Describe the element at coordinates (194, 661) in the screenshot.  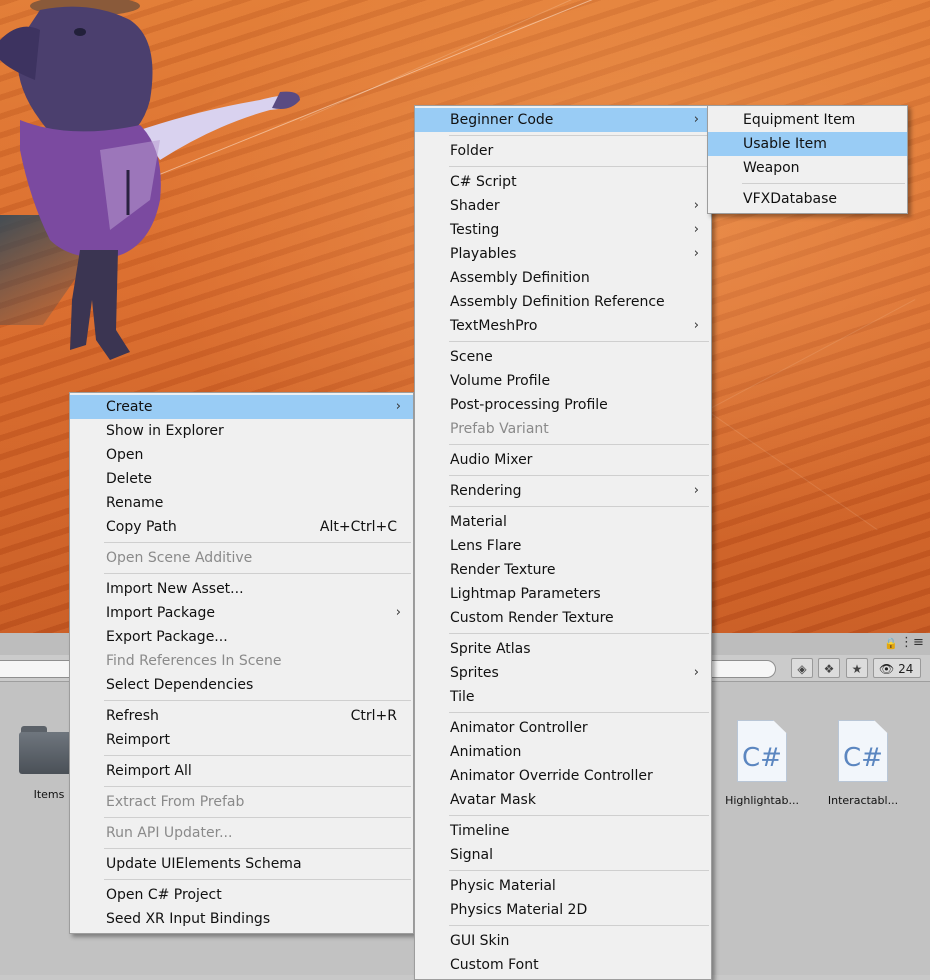
I see `menu-item-label: Find References In Scene` at that location.